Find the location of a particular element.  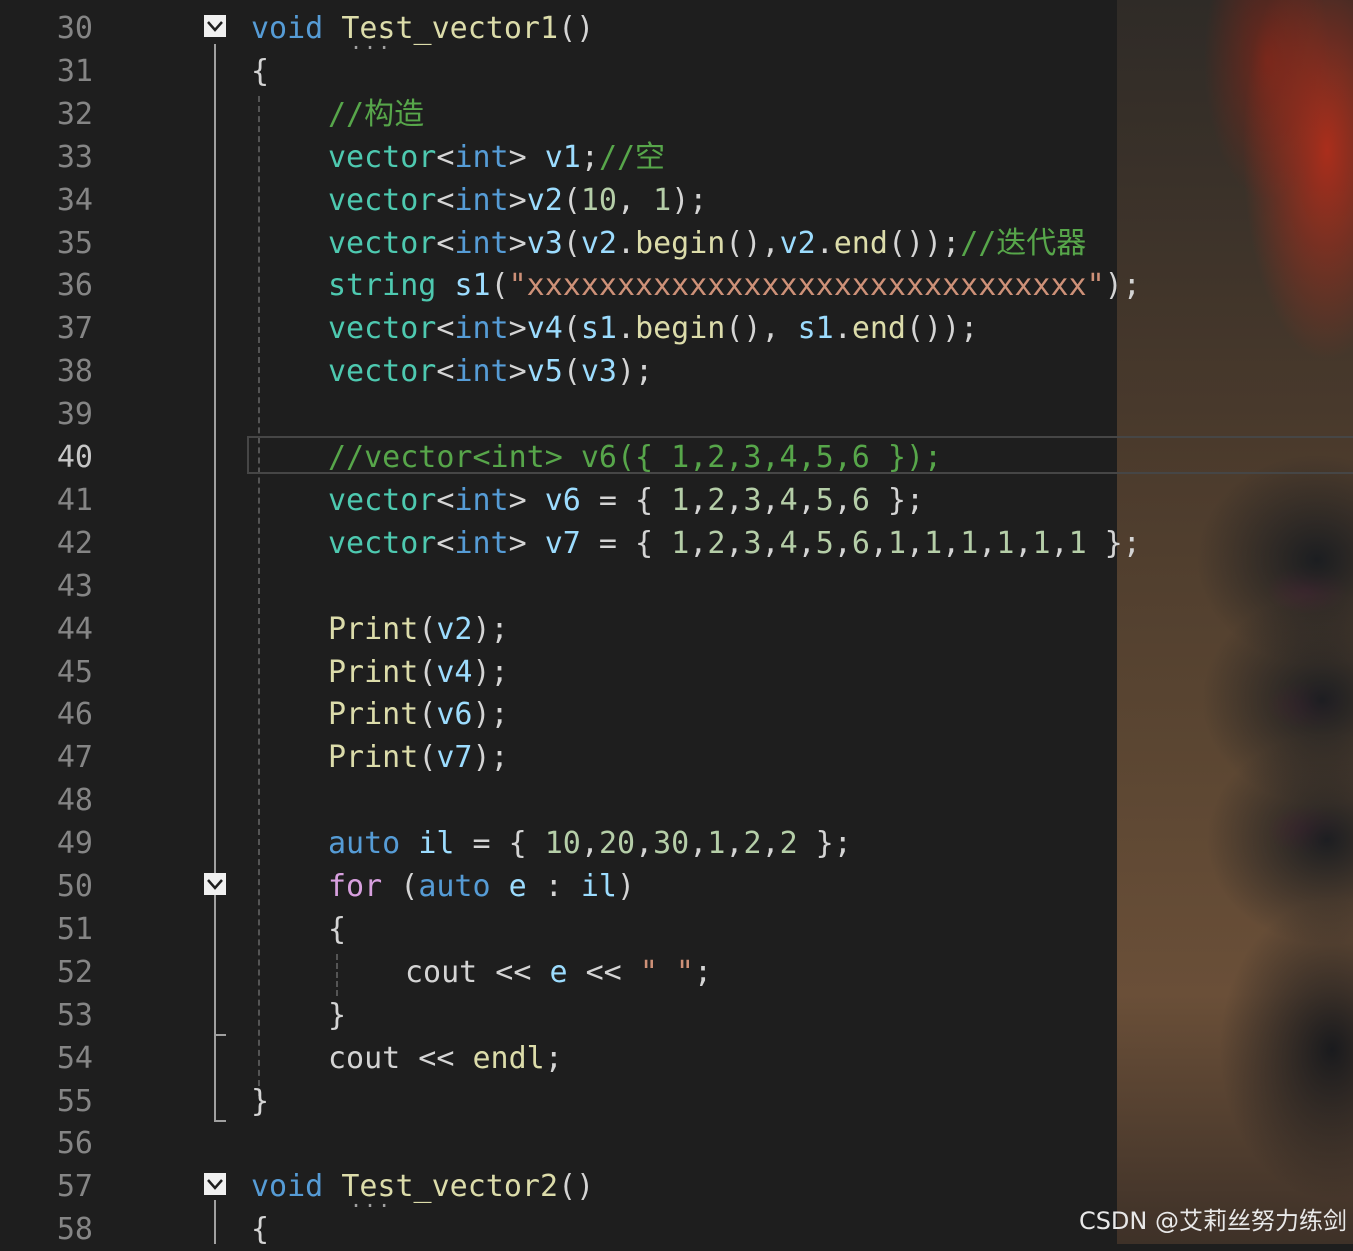

fold-region-line is located at coordinates (215, 583).